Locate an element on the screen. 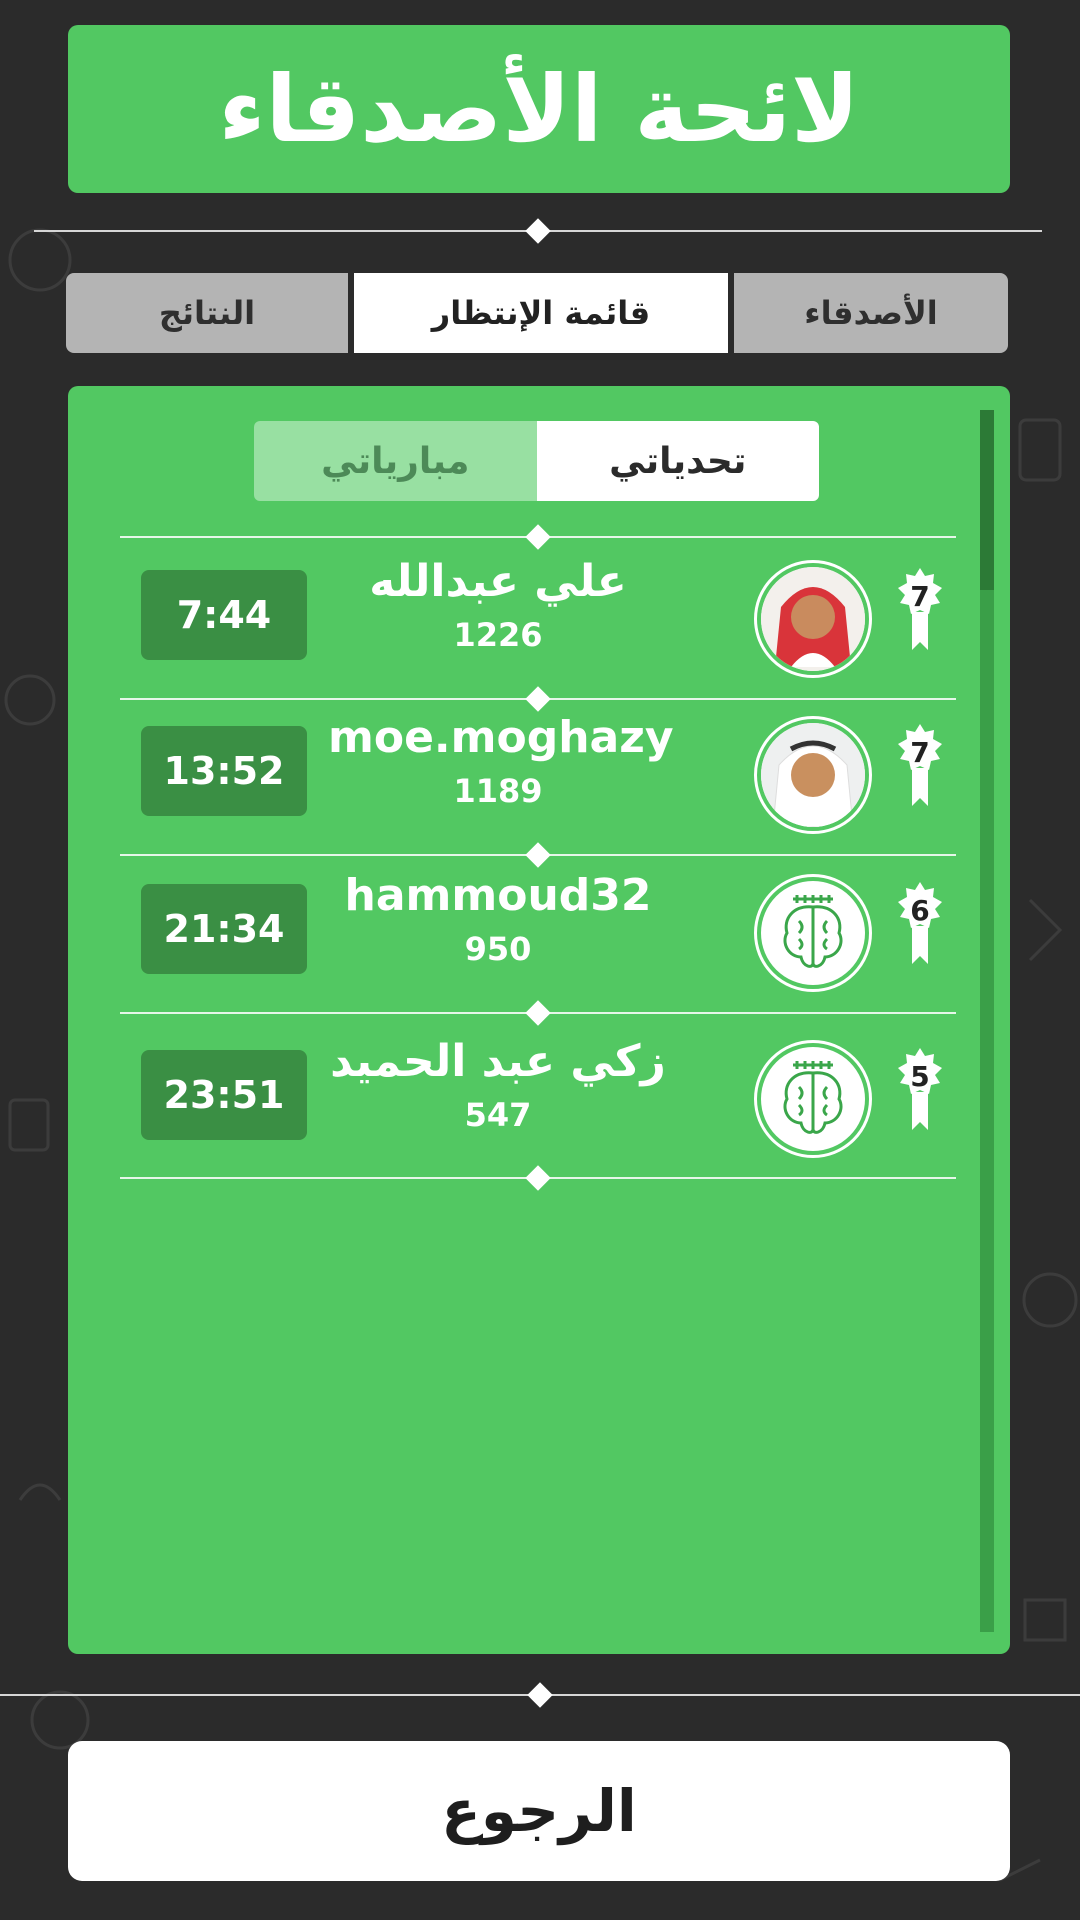 The height and width of the screenshot is (1920, 1080). player-name: moe.moghazy is located at coordinates (501, 737).